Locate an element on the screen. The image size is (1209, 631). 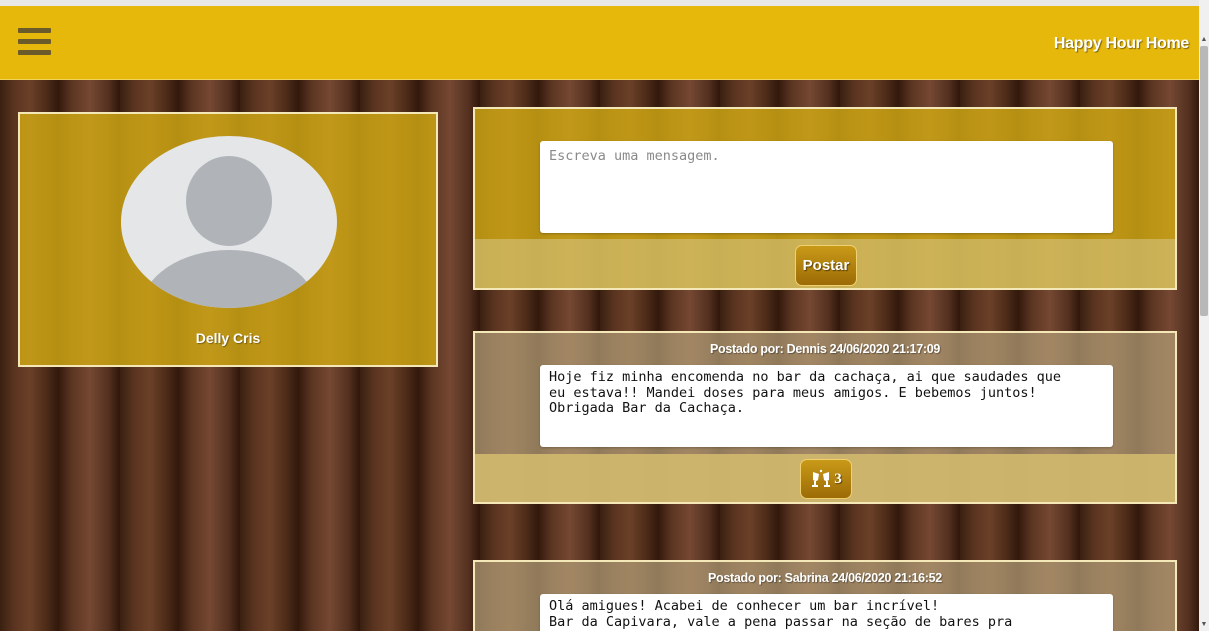
cheers-glasses-icon is located at coordinates (821, 478).